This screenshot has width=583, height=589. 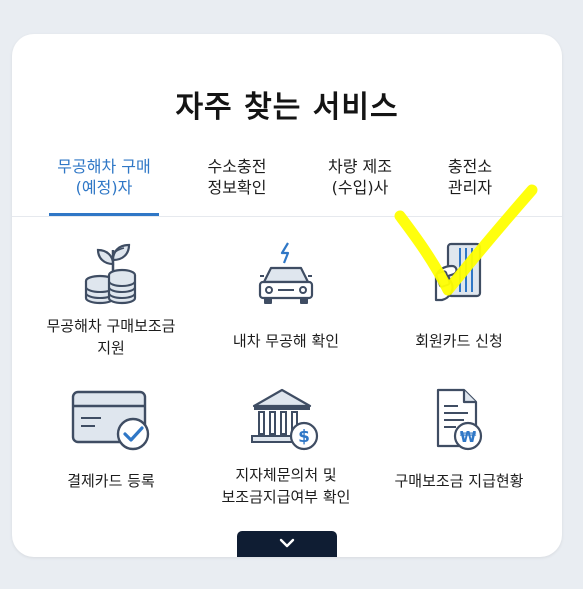 I want to click on service-subsidy-status: ₩ 구매보조금 지급현황, so click(x=459, y=439).